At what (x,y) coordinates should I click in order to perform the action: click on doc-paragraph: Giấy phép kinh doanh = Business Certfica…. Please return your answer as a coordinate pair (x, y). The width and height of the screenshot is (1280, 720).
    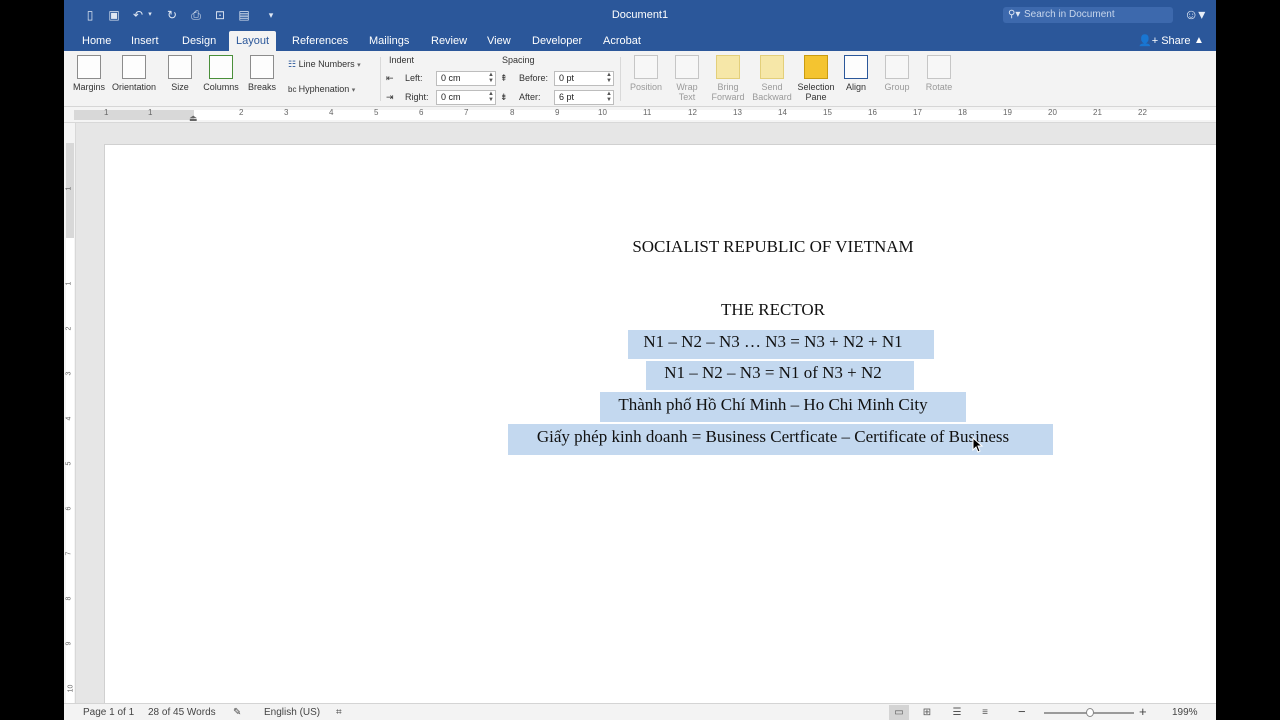
    Looking at the image, I should click on (660, 437).